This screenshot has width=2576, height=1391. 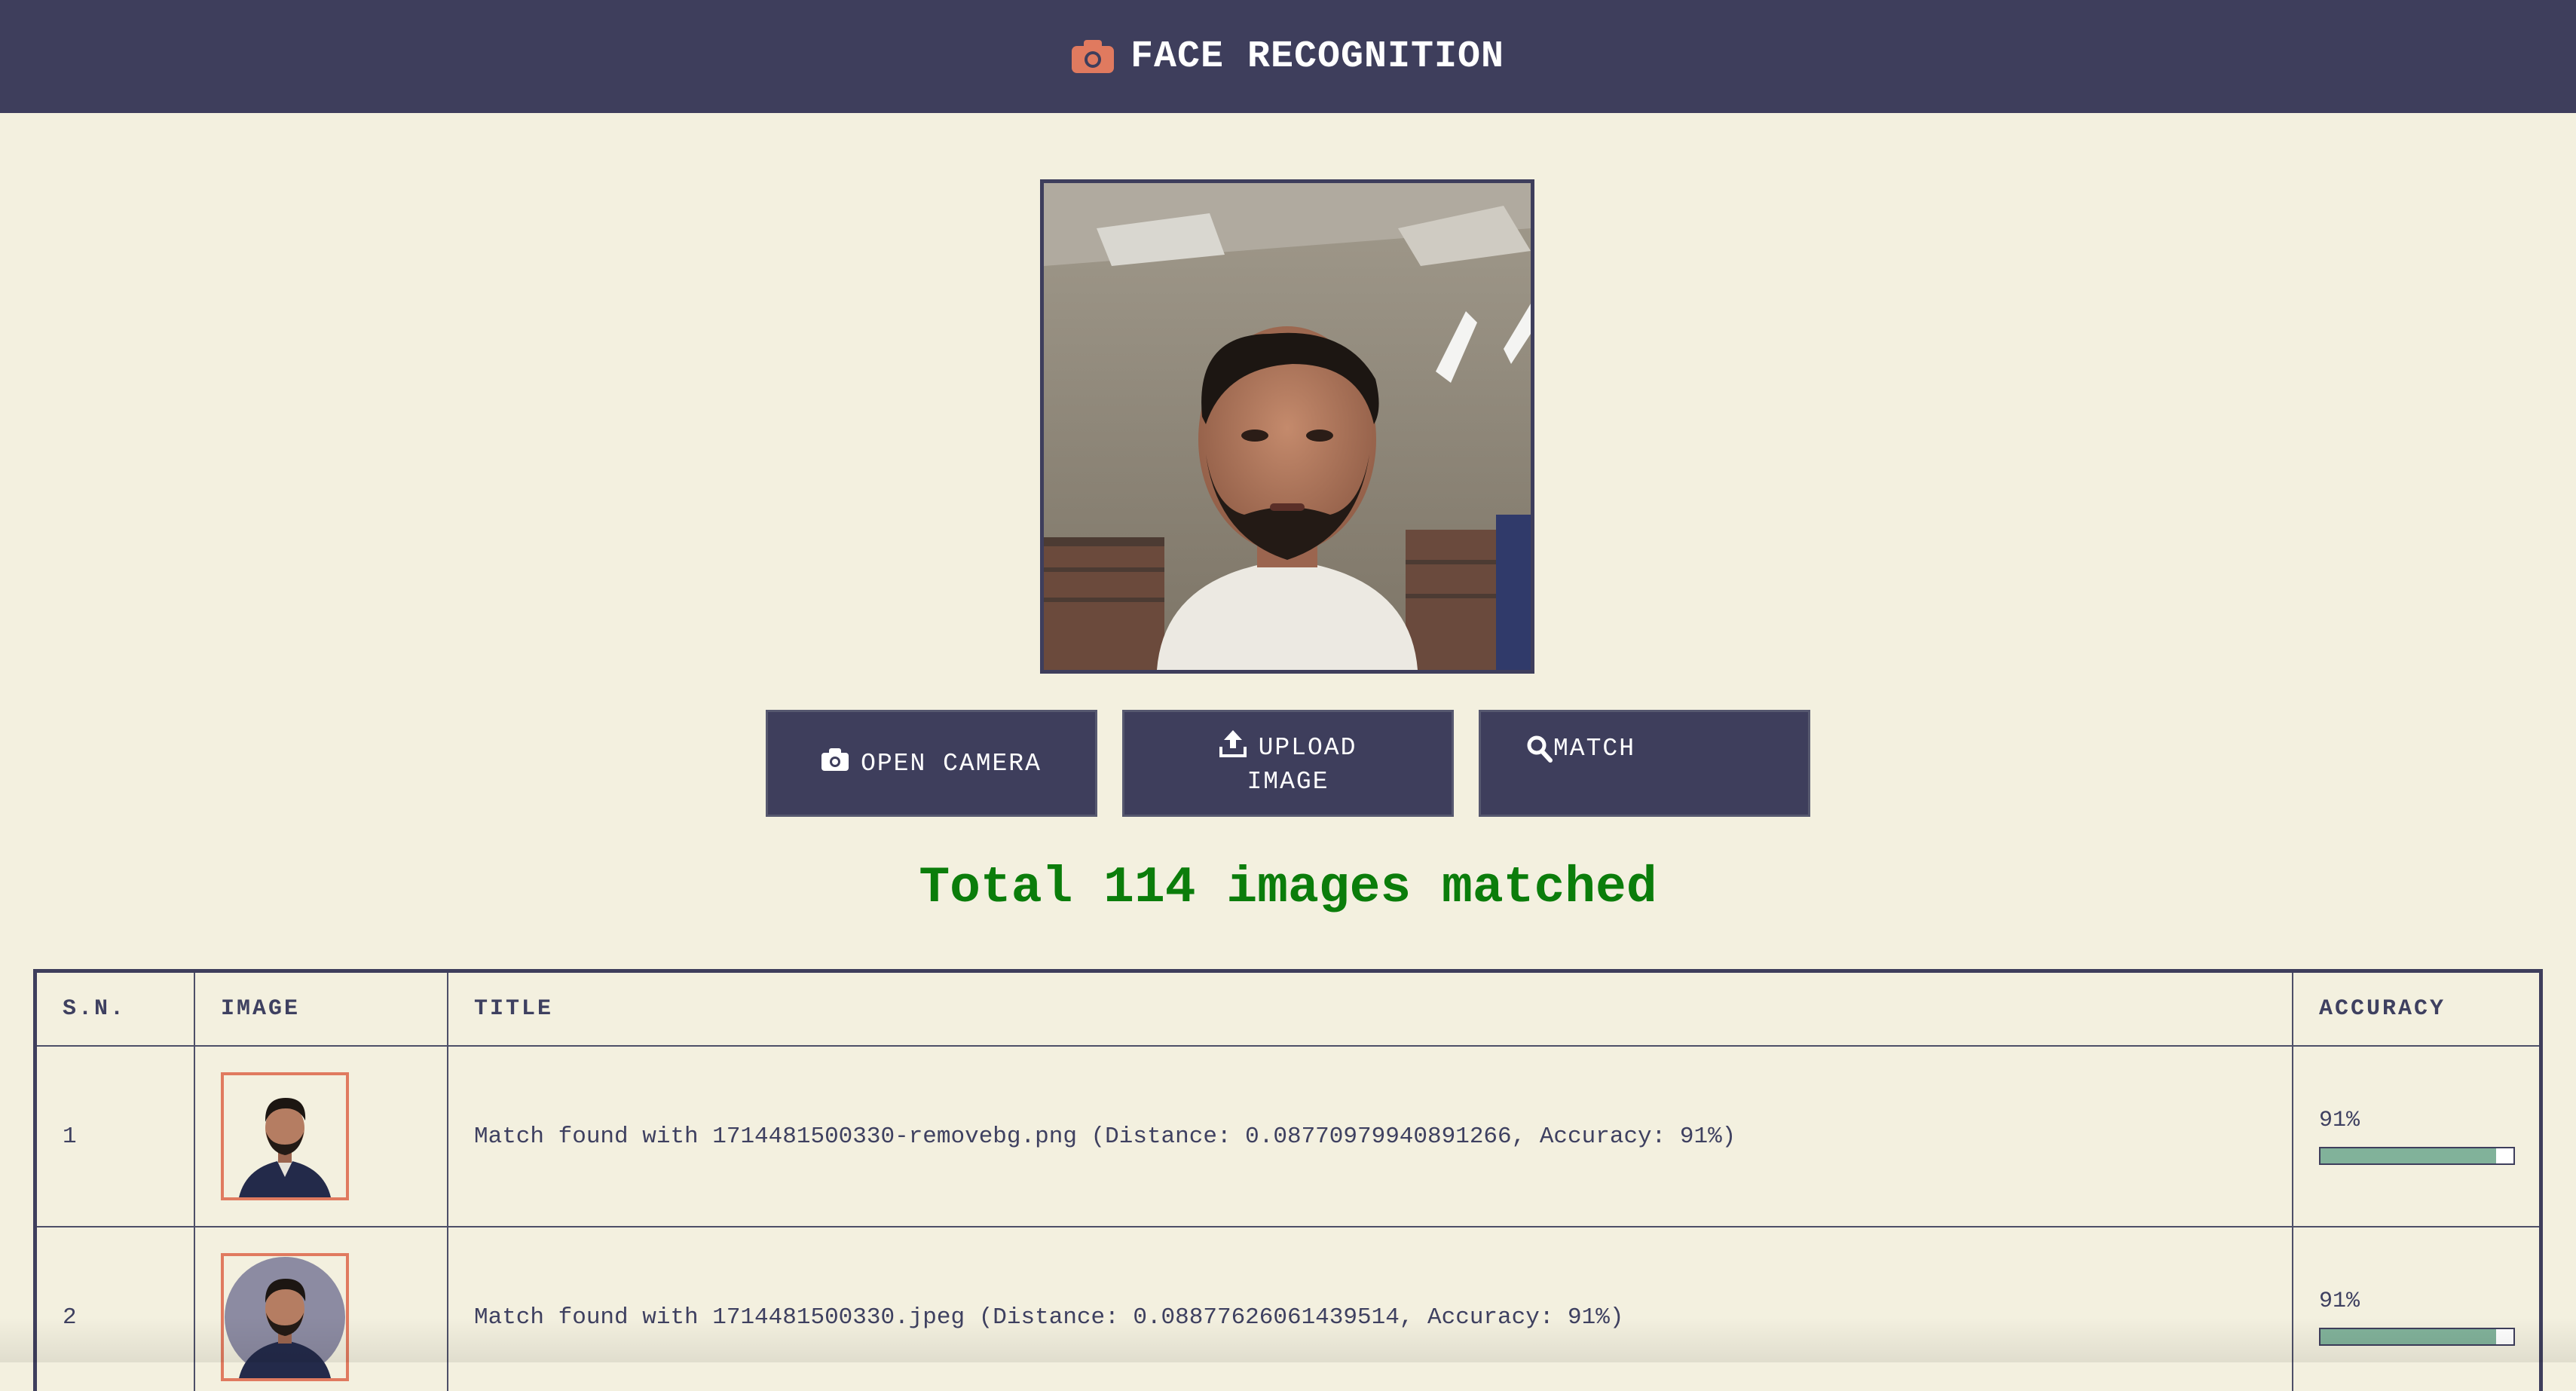 What do you see at coordinates (285, 1136) in the screenshot?
I see `match-thumbnail` at bounding box center [285, 1136].